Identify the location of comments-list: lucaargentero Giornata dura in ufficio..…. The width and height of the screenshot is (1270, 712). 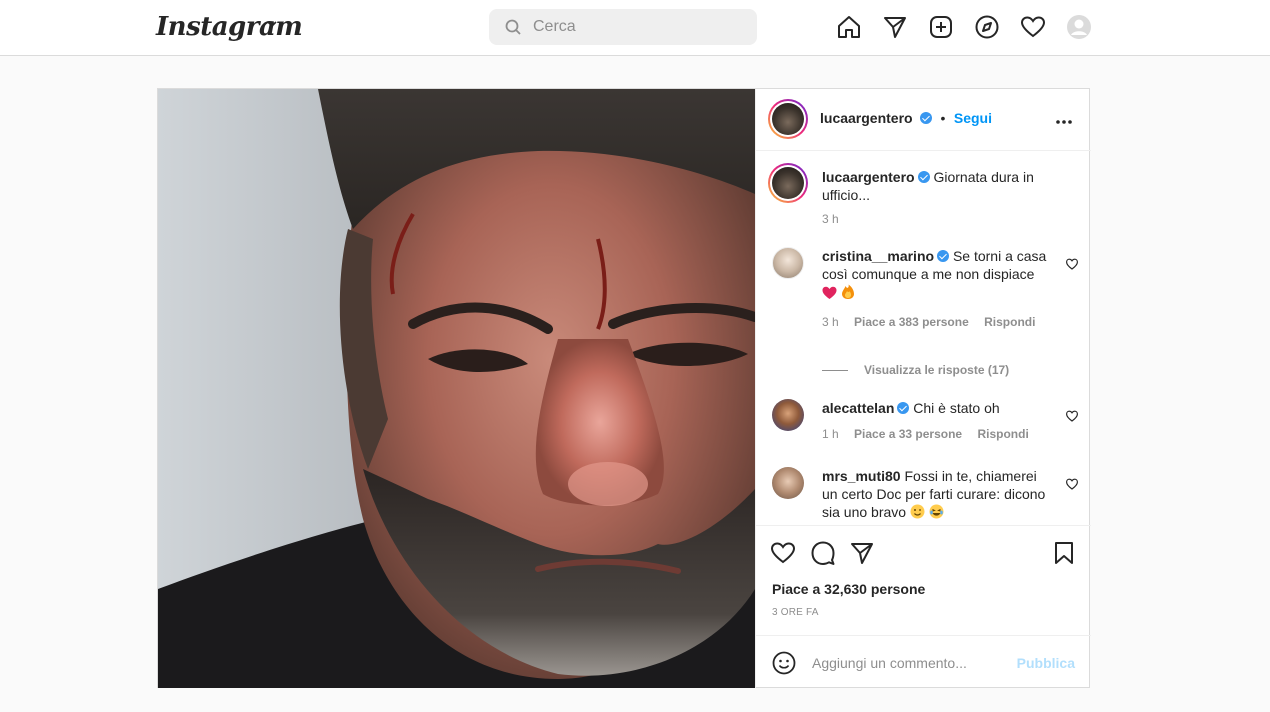
(923, 338).